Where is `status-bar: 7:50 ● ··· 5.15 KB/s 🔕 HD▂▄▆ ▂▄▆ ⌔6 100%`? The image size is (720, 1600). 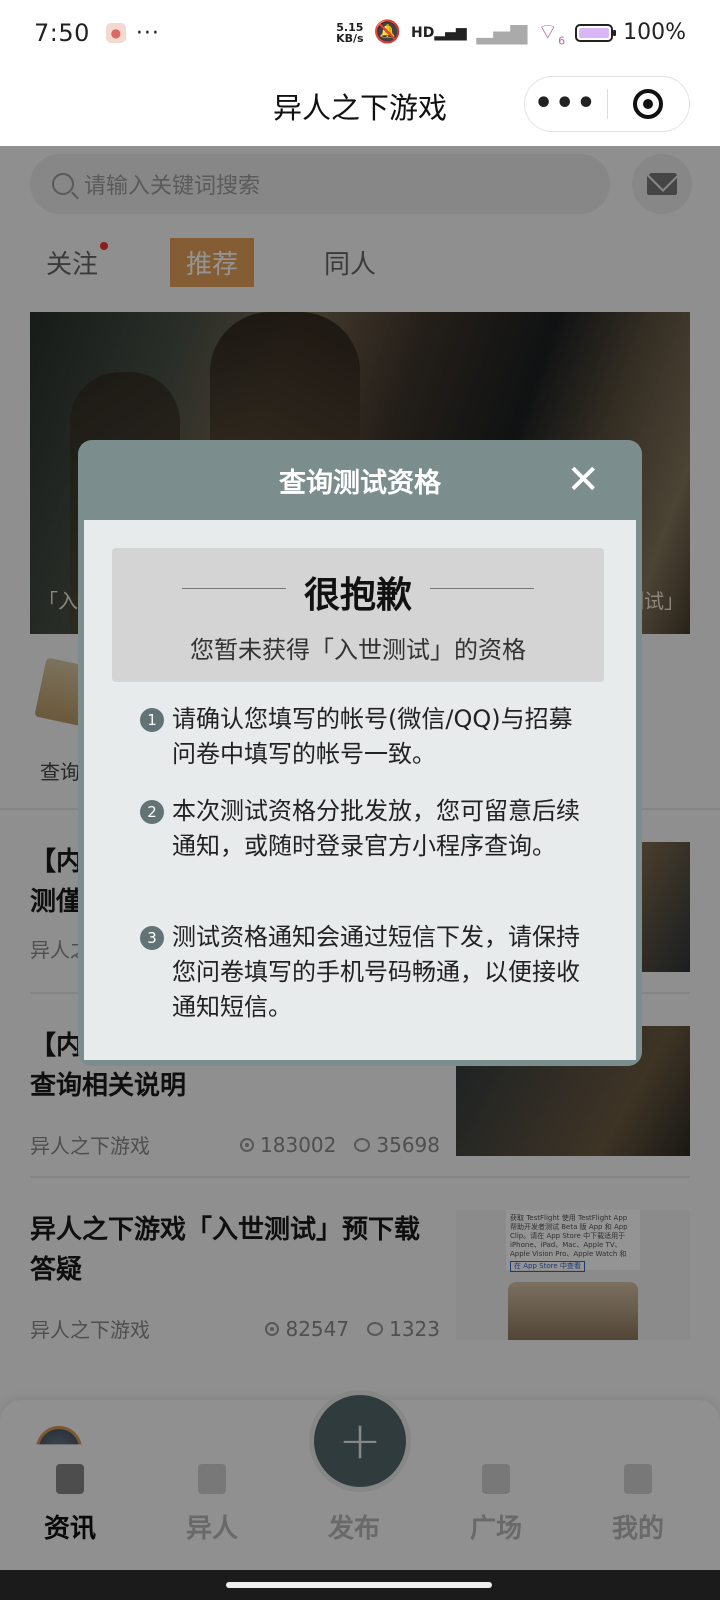 status-bar: 7:50 ● ··· 5.15 KB/s 🔕 HD▂▄▆ ▂▄▆ ⌔6 100% is located at coordinates (360, 33).